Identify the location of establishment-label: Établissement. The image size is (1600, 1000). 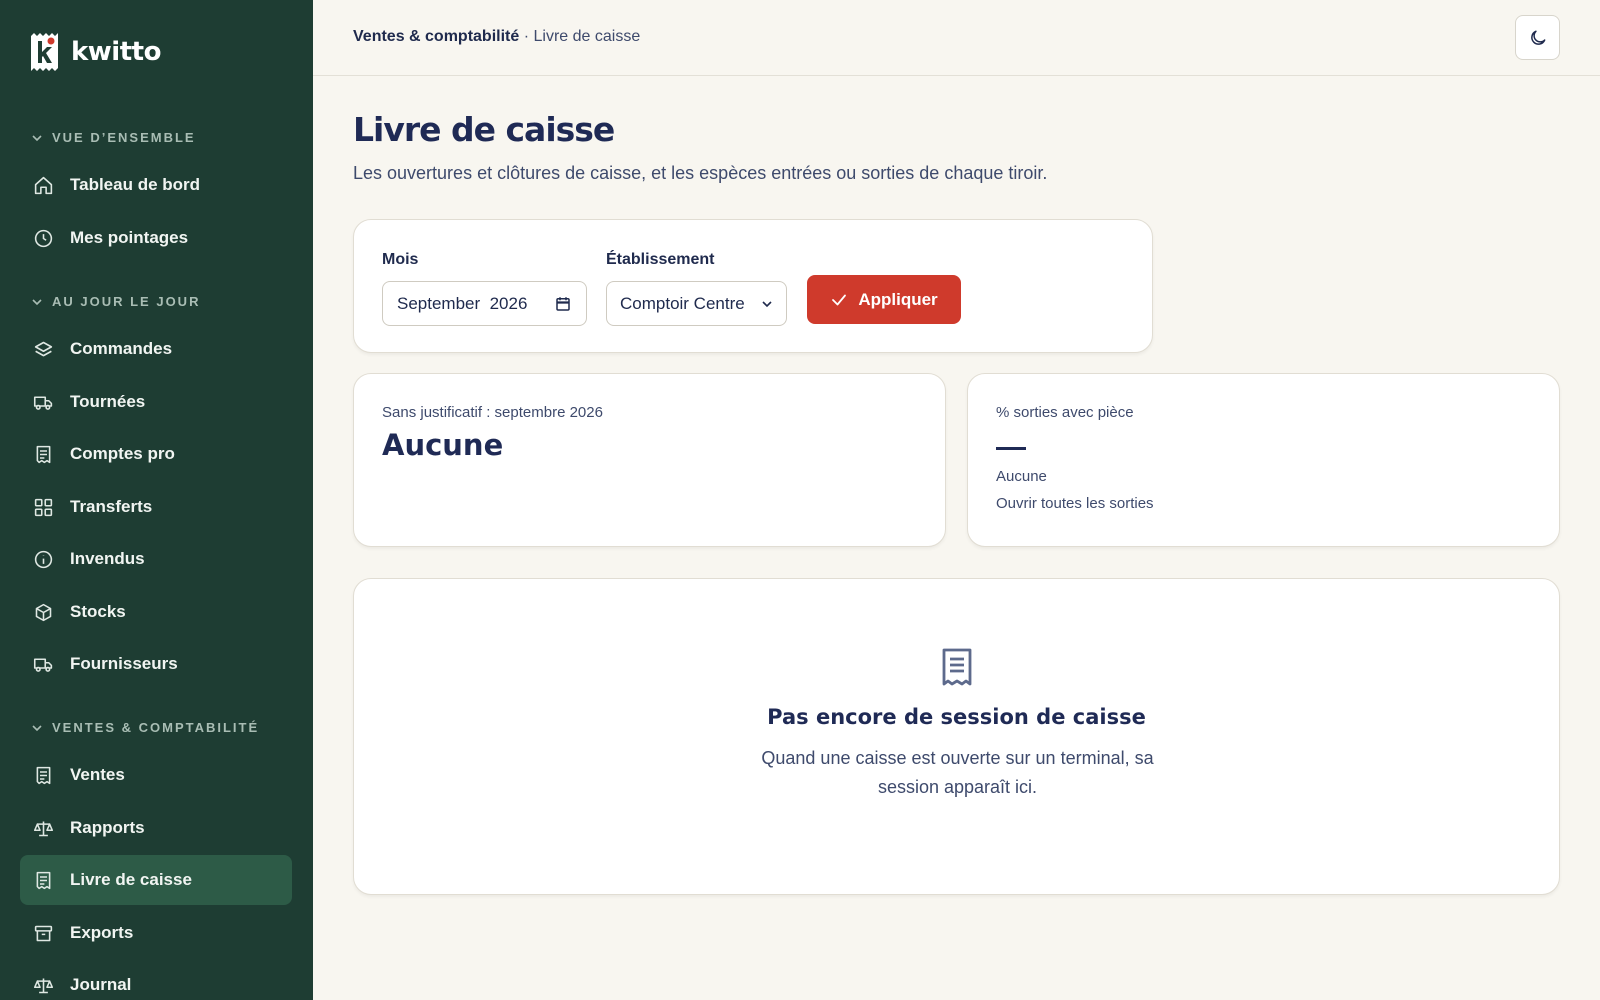
(660, 259).